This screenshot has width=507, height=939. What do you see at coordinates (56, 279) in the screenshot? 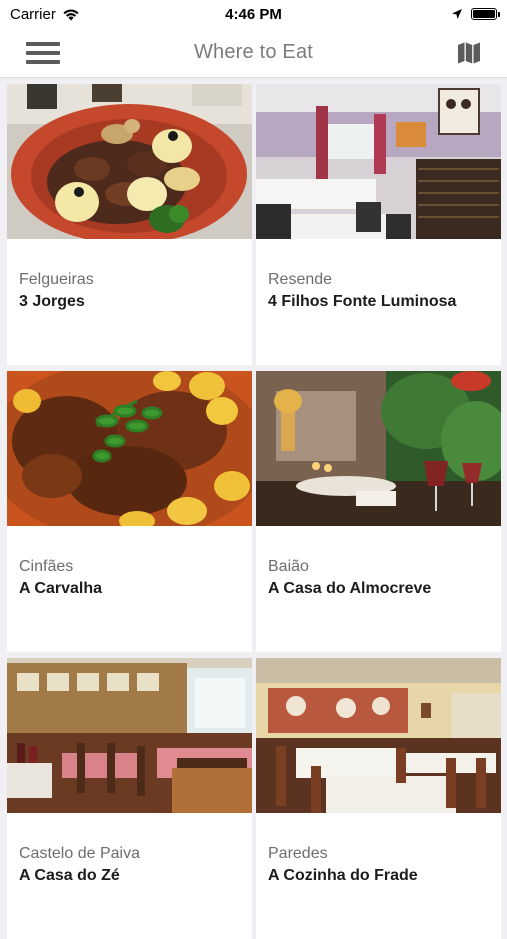
I see `restaurant-location: Felgueiras` at bounding box center [56, 279].